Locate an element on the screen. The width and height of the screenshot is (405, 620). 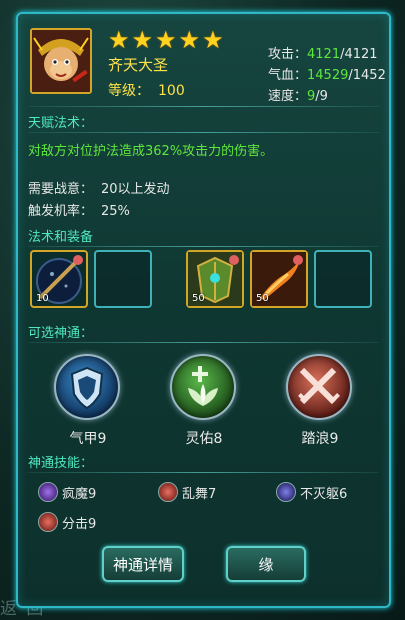
divine-option-shield is located at coordinates (87, 387).